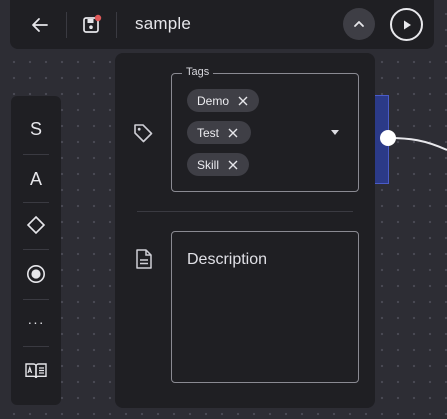 This screenshot has width=447, height=419. I want to click on play-icon, so click(407, 24).